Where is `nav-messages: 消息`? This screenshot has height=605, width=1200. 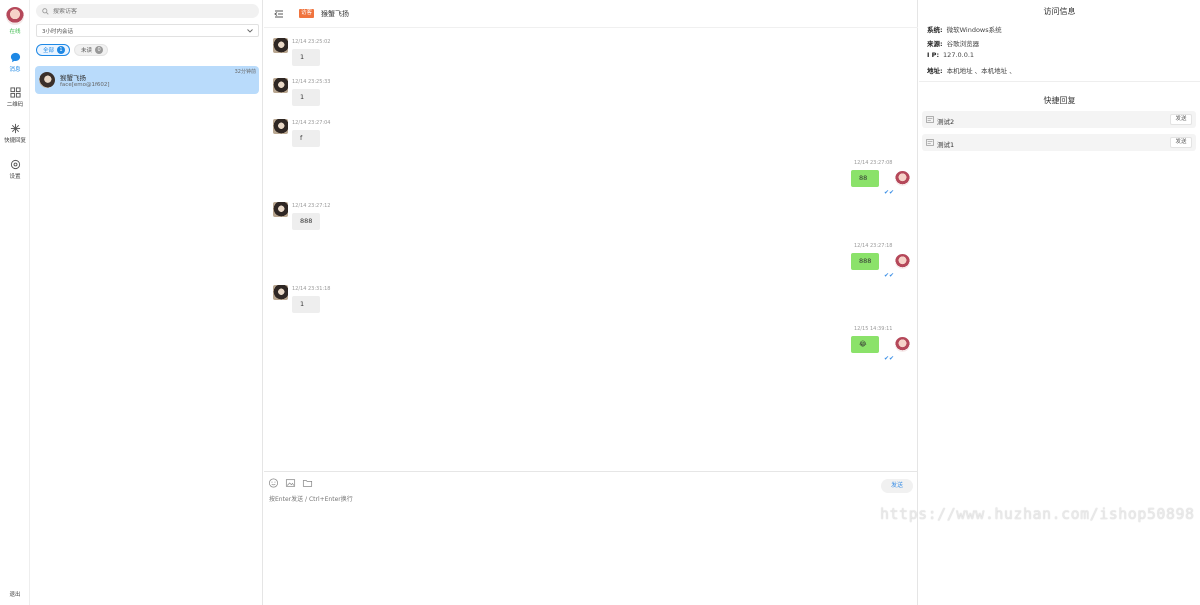
nav-messages: 消息 is located at coordinates (15, 62).